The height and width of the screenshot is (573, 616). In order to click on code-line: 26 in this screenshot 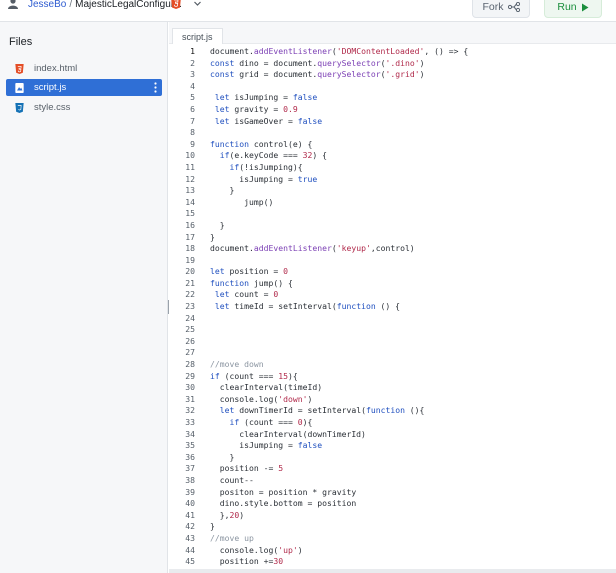, I will do `click(392, 342)`.